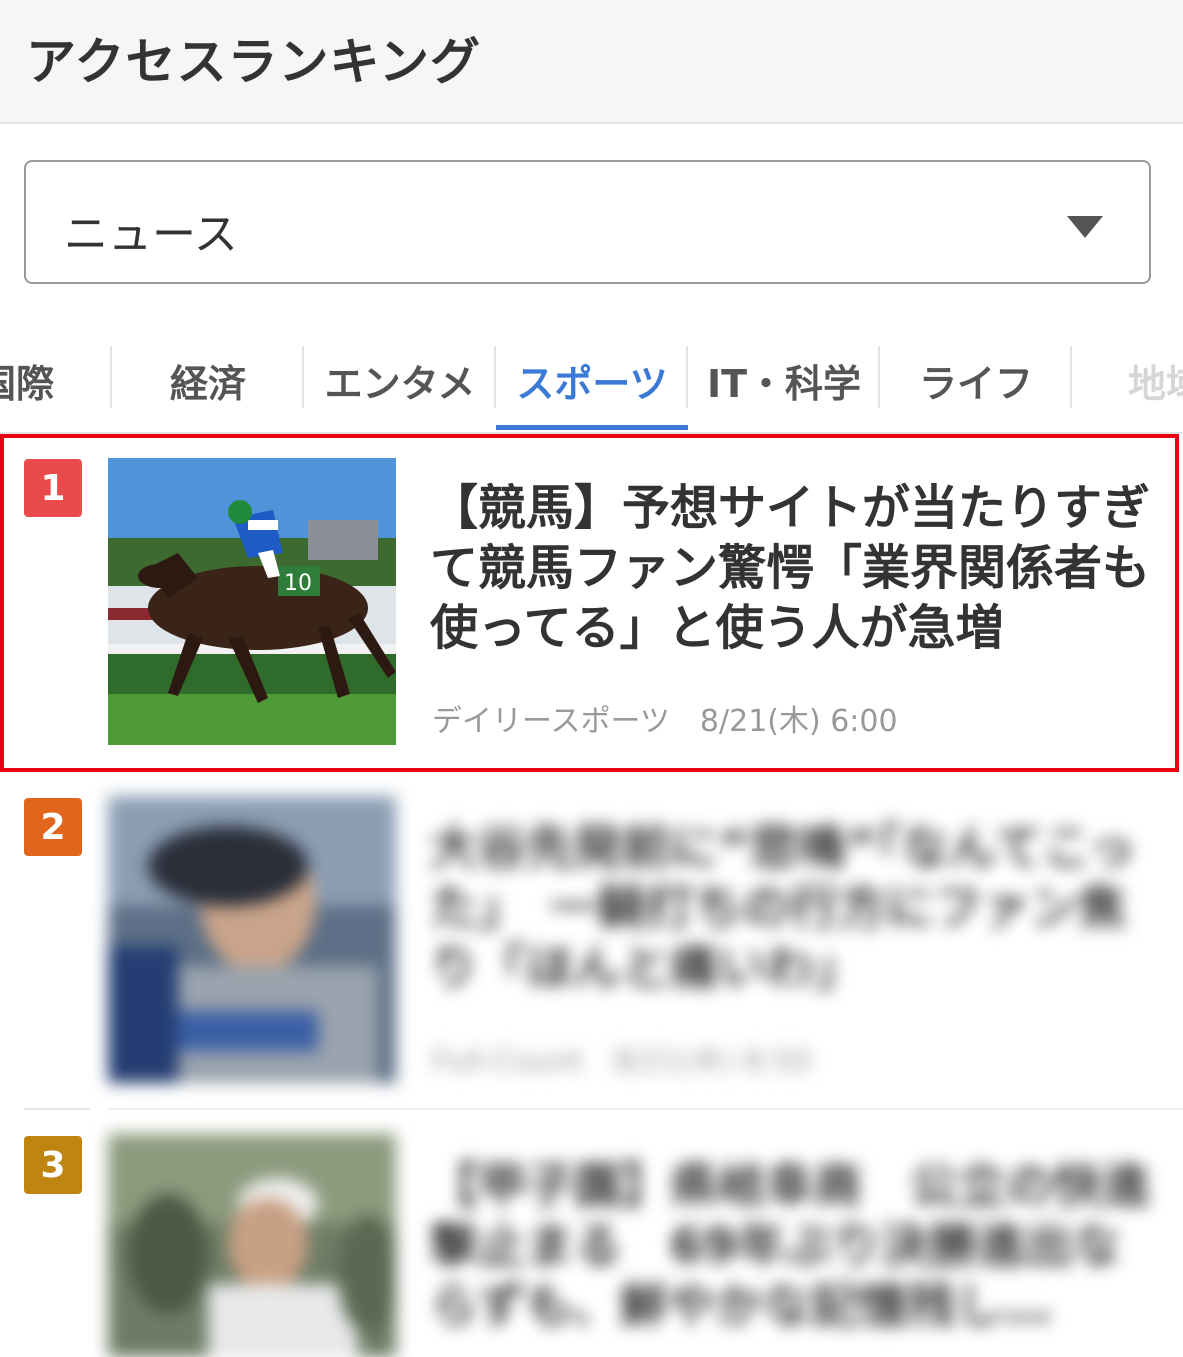 This screenshot has height=1357, width=1183. I want to click on chevron-down-icon, so click(1085, 227).